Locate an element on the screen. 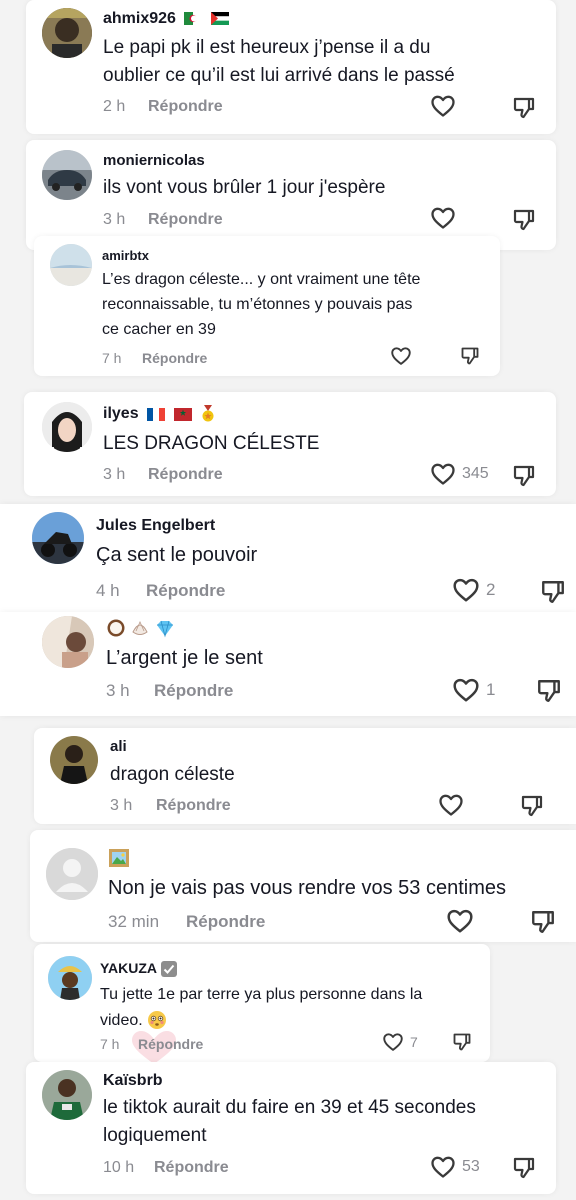  comment-text-line: Ça sent le pouvoir is located at coordinates (177, 555).